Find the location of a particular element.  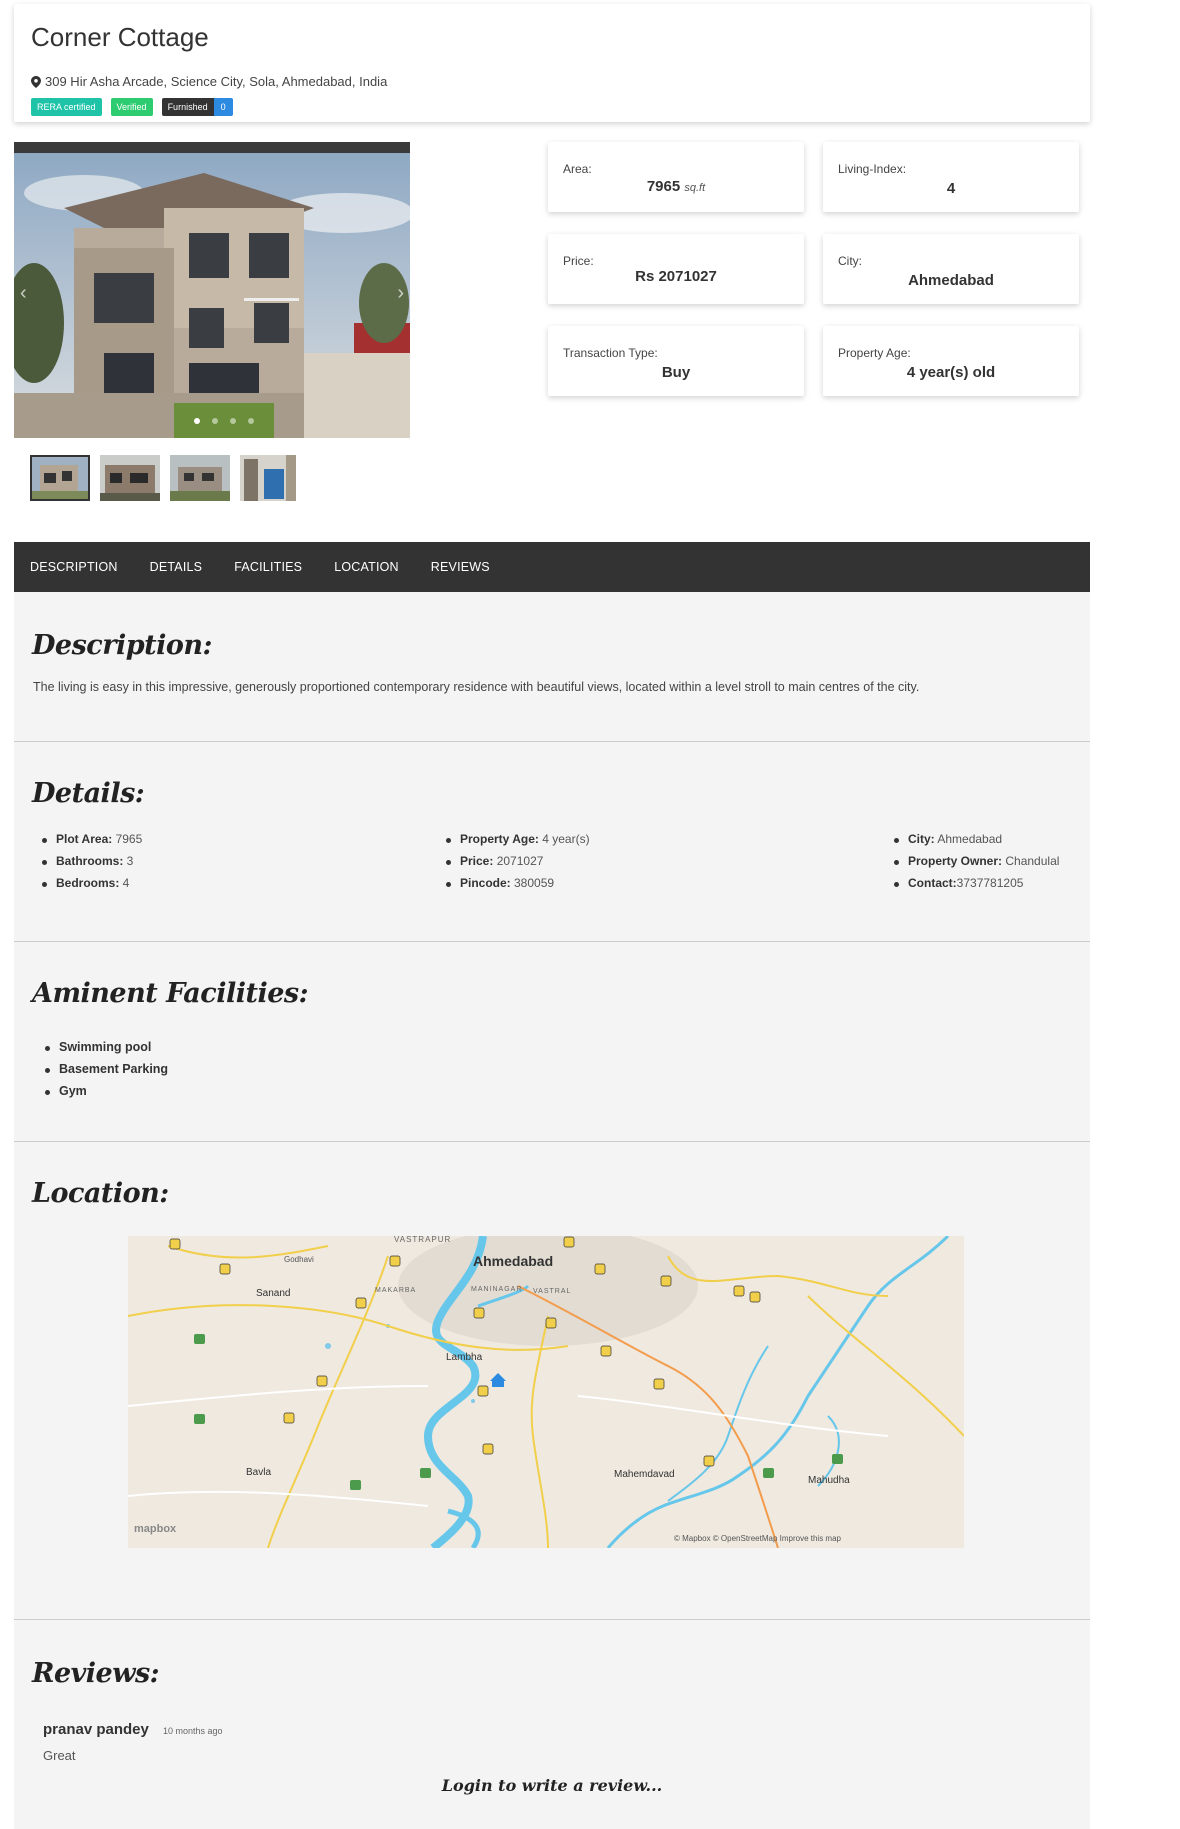

thumbnail-strip is located at coordinates (163, 478).